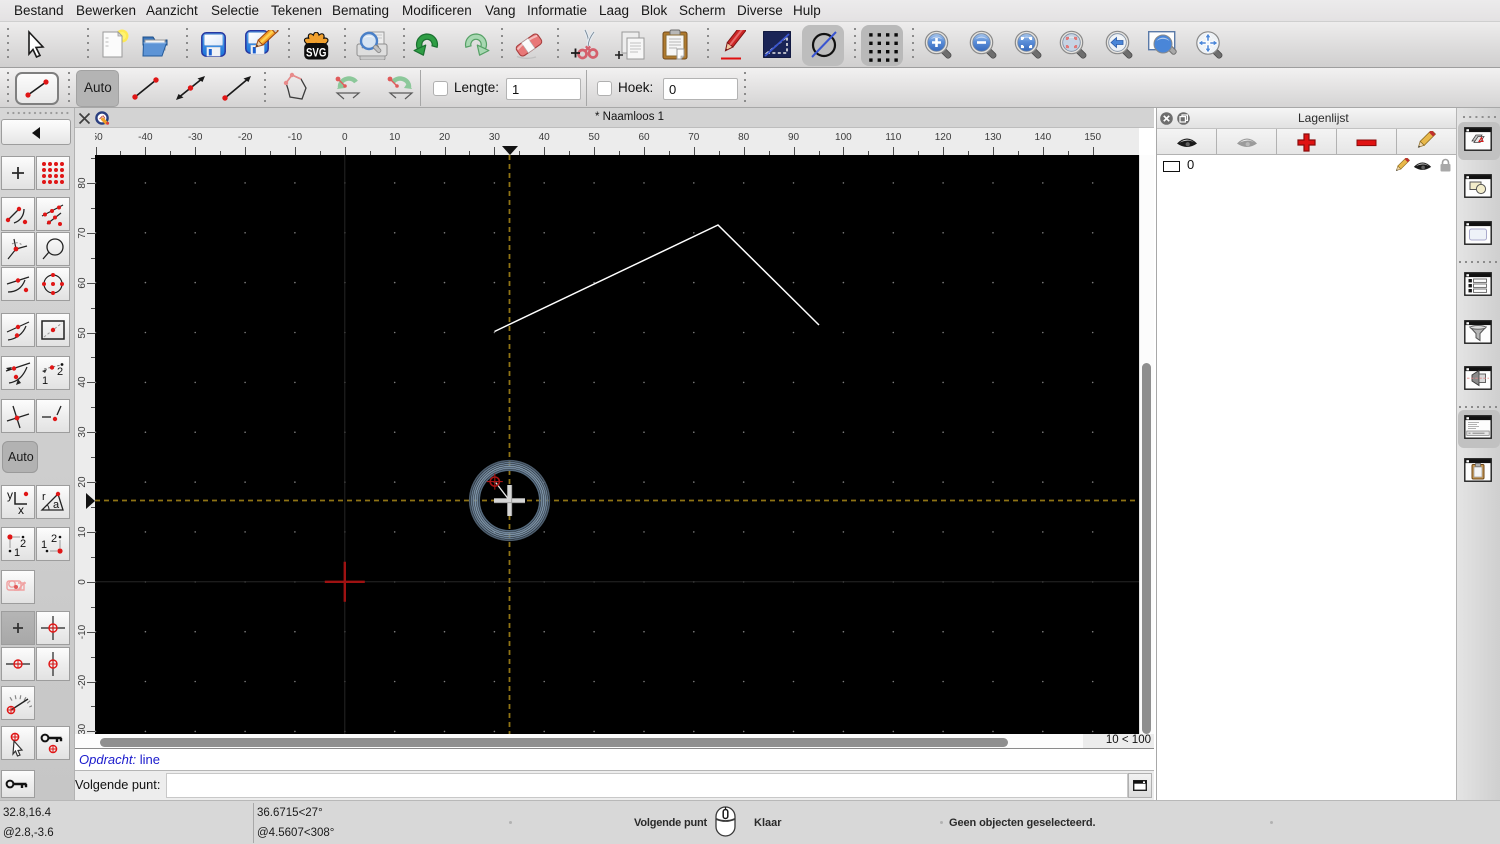 This screenshot has height=844, width=1500. Describe the element at coordinates (316, 53) in the screenshot. I see `svg-text: SVG` at that location.